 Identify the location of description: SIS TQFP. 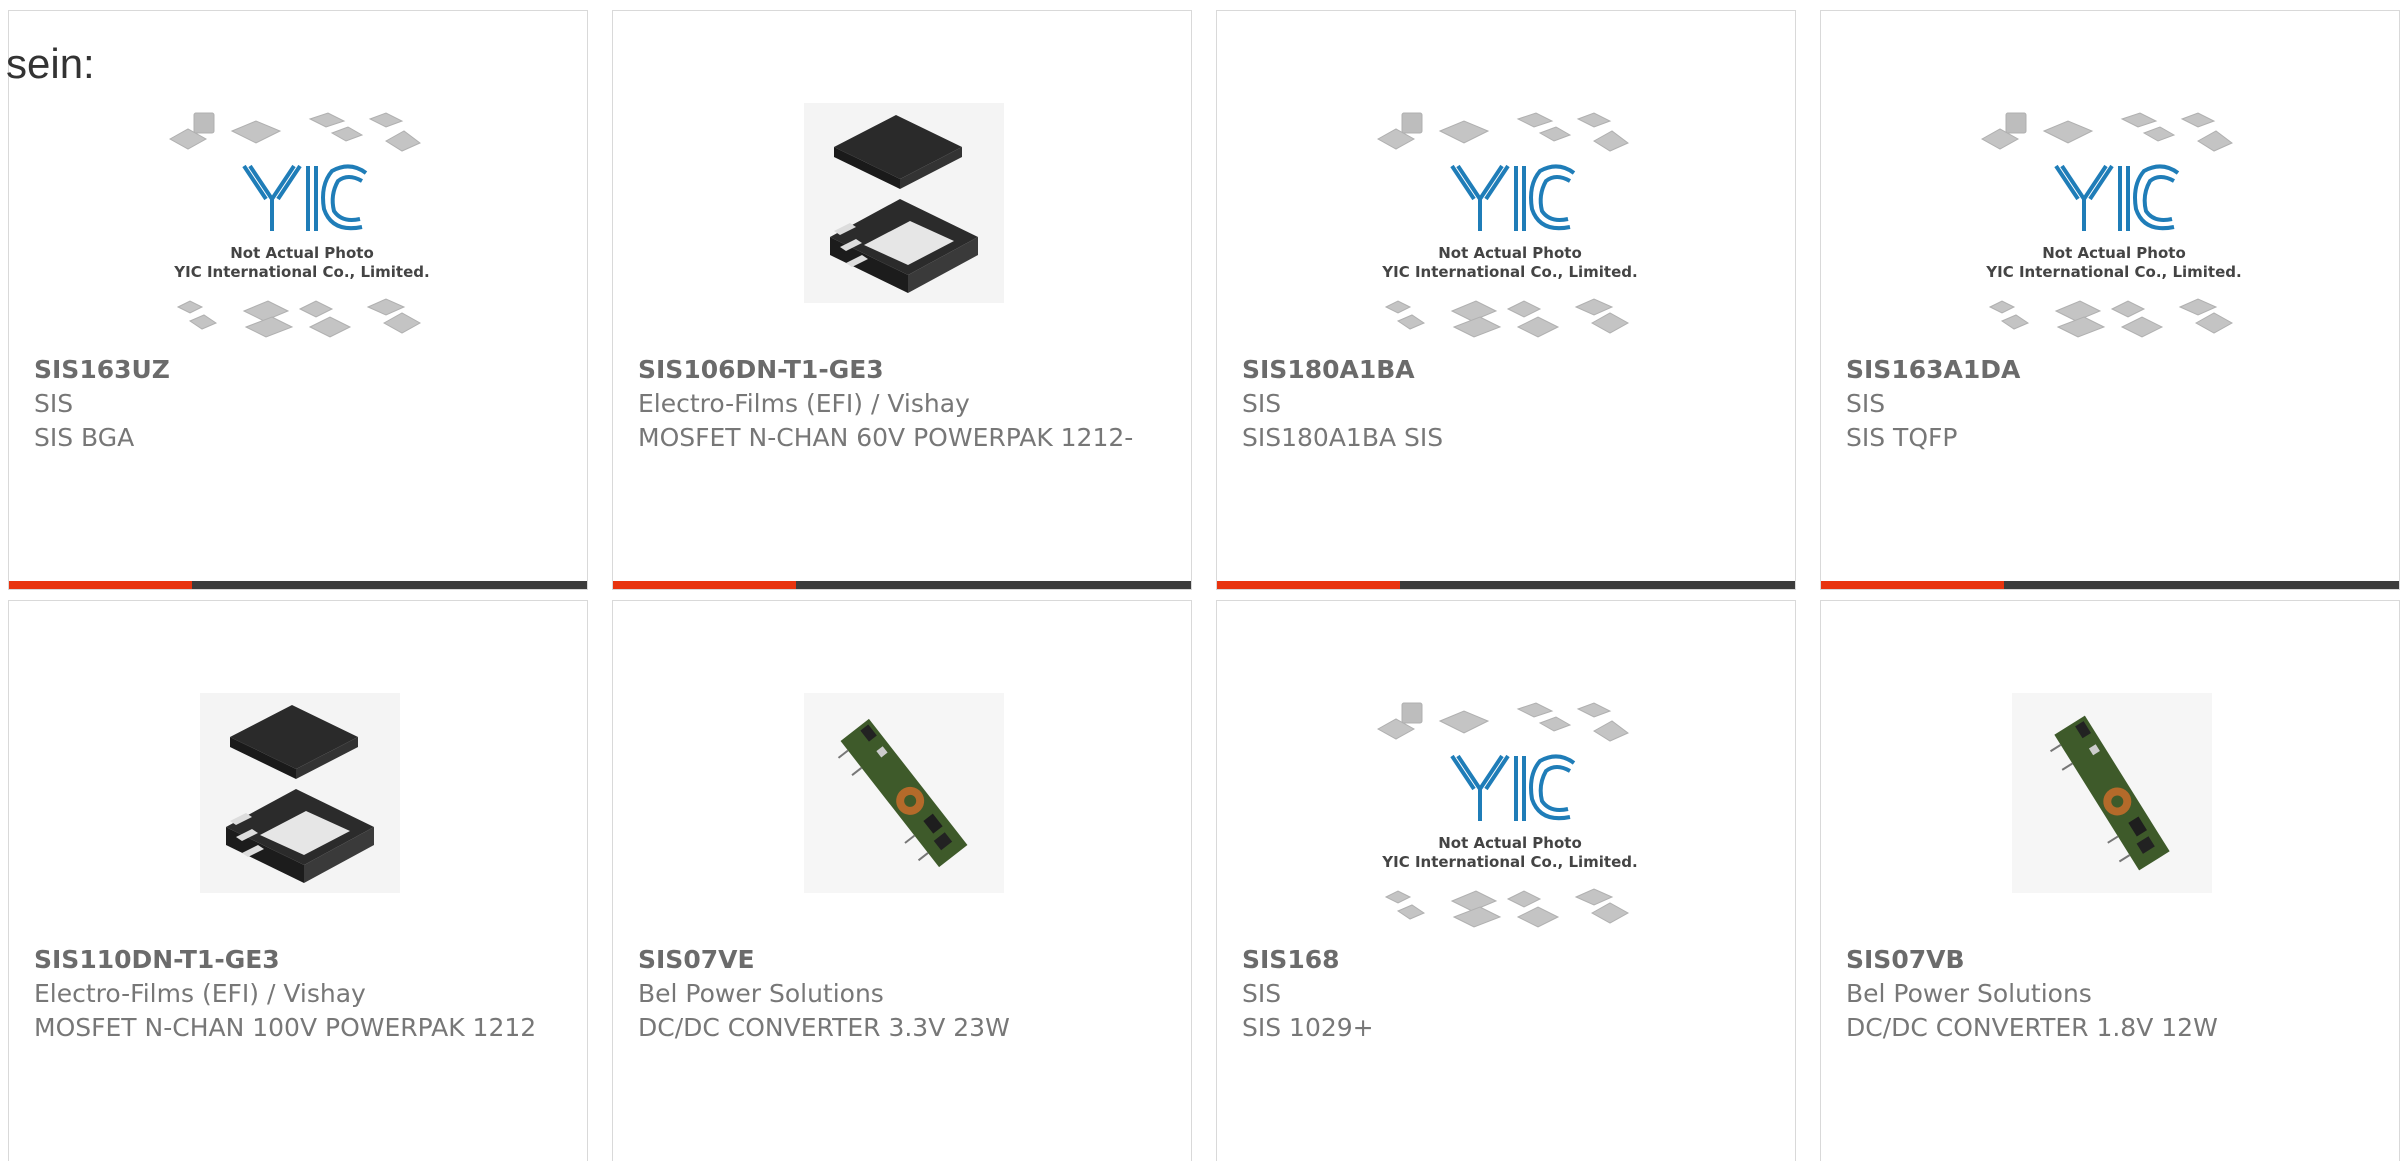
(1902, 437).